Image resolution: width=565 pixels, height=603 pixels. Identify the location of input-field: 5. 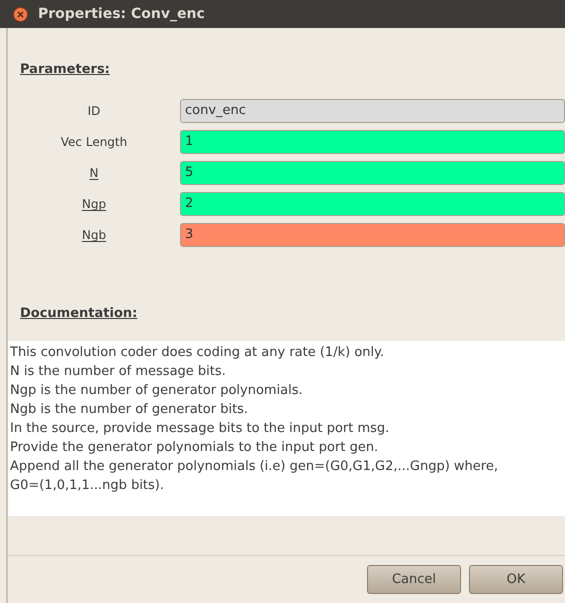
(372, 173).